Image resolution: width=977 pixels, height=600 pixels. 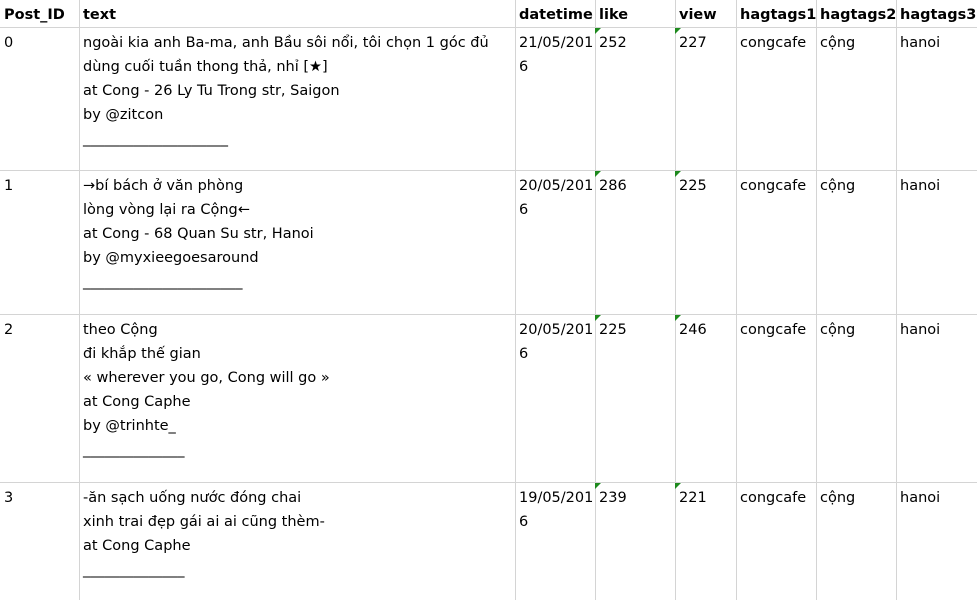 What do you see at coordinates (120, 330) in the screenshot?
I see `text-line: theo Cộng` at bounding box center [120, 330].